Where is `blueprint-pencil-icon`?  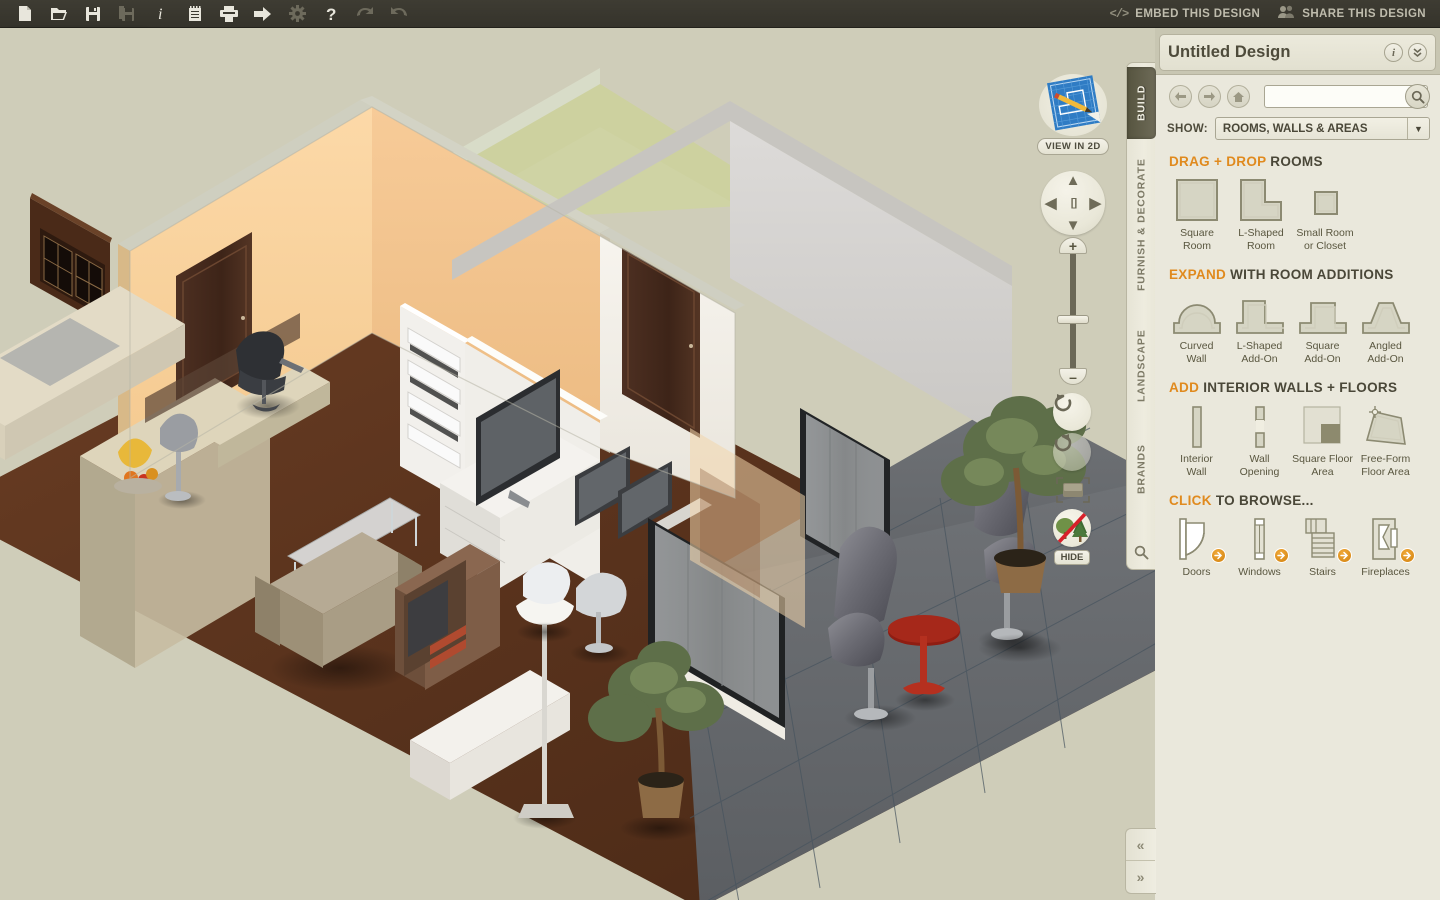 blueprint-pencil-icon is located at coordinates (1073, 105).